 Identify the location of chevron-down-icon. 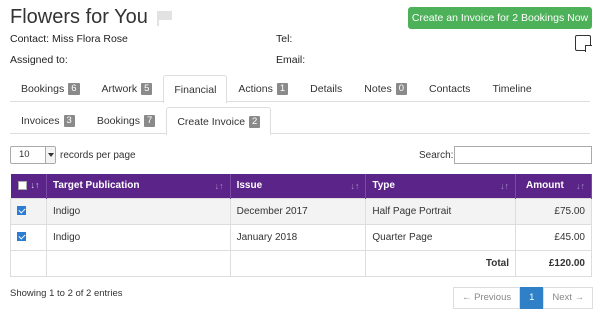
(50, 155).